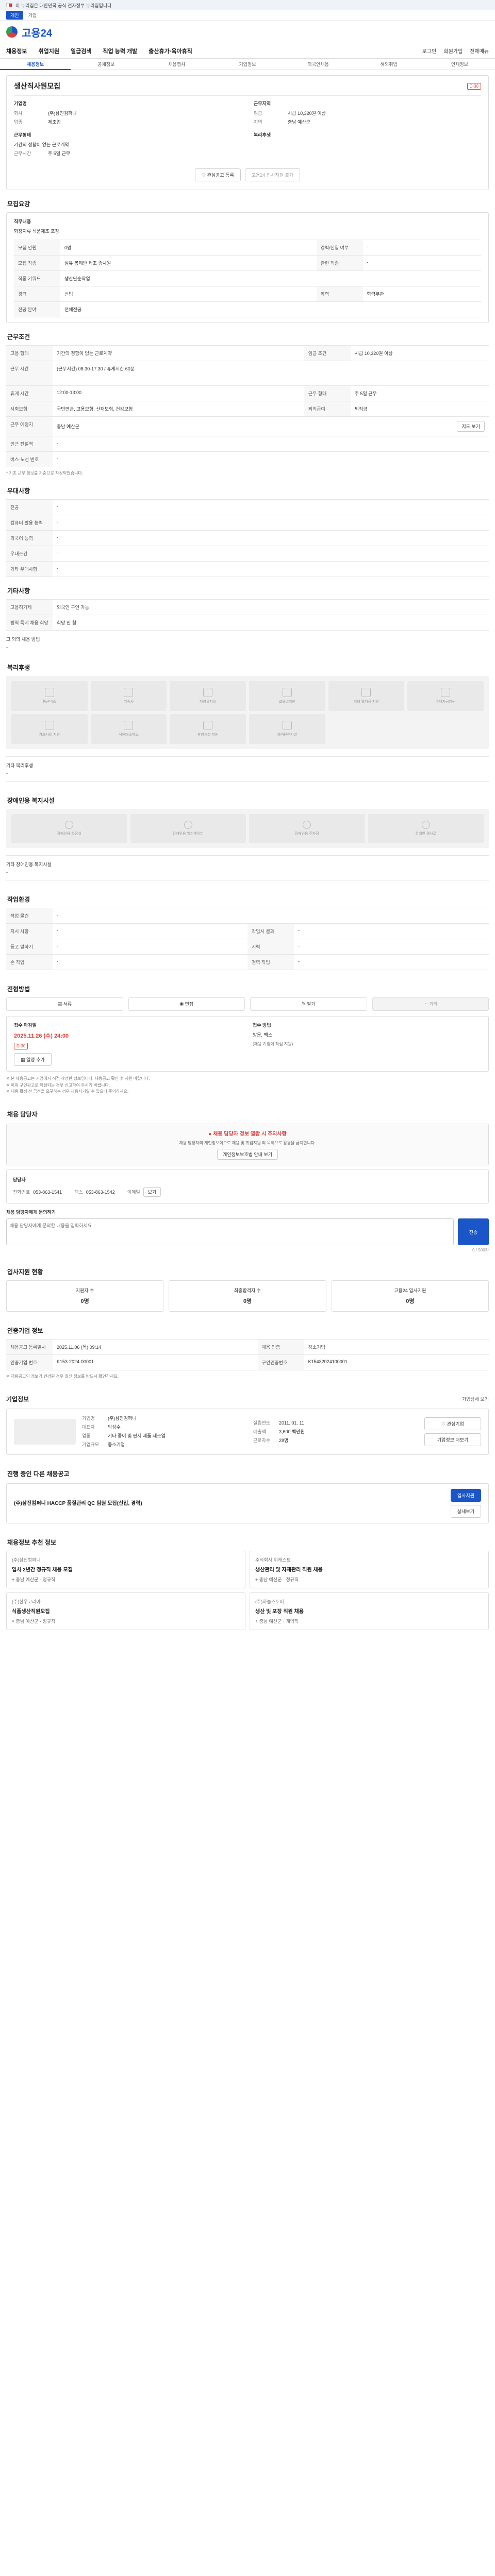 The image size is (495, 2576). Describe the element at coordinates (247, 1154) in the screenshot. I see `privacy-guide-button: 개인정보보호법 안내 보기` at that location.